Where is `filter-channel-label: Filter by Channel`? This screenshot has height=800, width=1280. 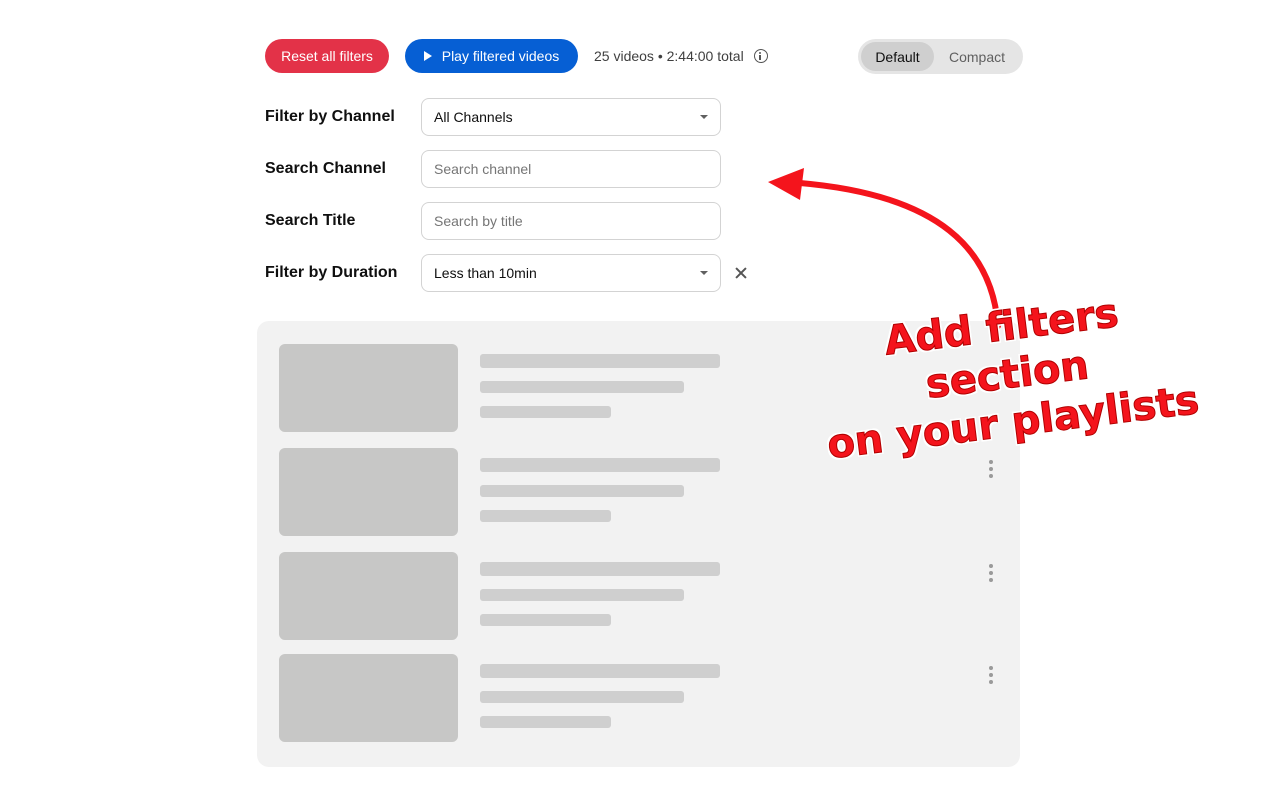
filter-channel-label: Filter by Channel is located at coordinates (330, 116).